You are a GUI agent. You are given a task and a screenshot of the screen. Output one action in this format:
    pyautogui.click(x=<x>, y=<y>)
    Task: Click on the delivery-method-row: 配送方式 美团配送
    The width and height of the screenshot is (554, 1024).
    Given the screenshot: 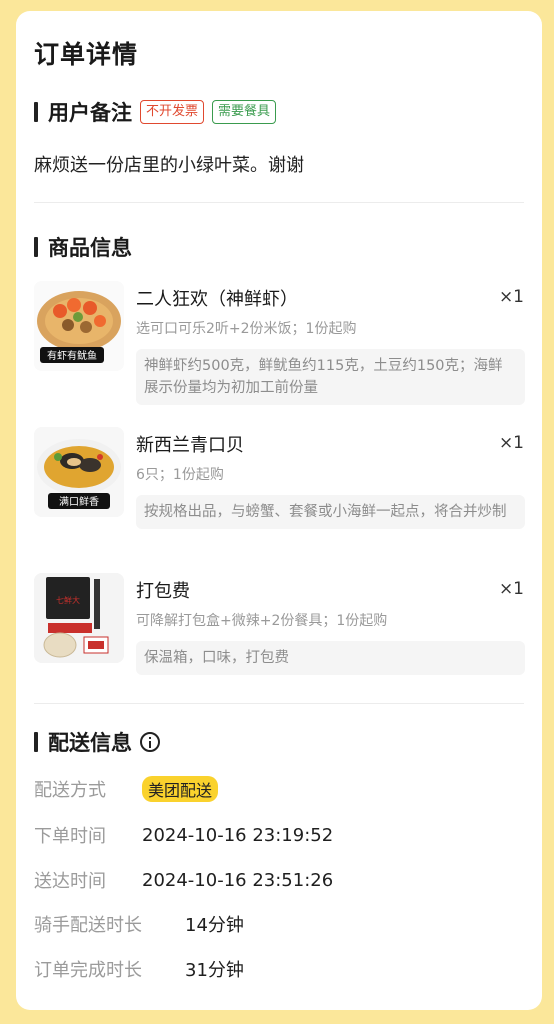 What is the action you would take?
    pyautogui.click(x=126, y=789)
    